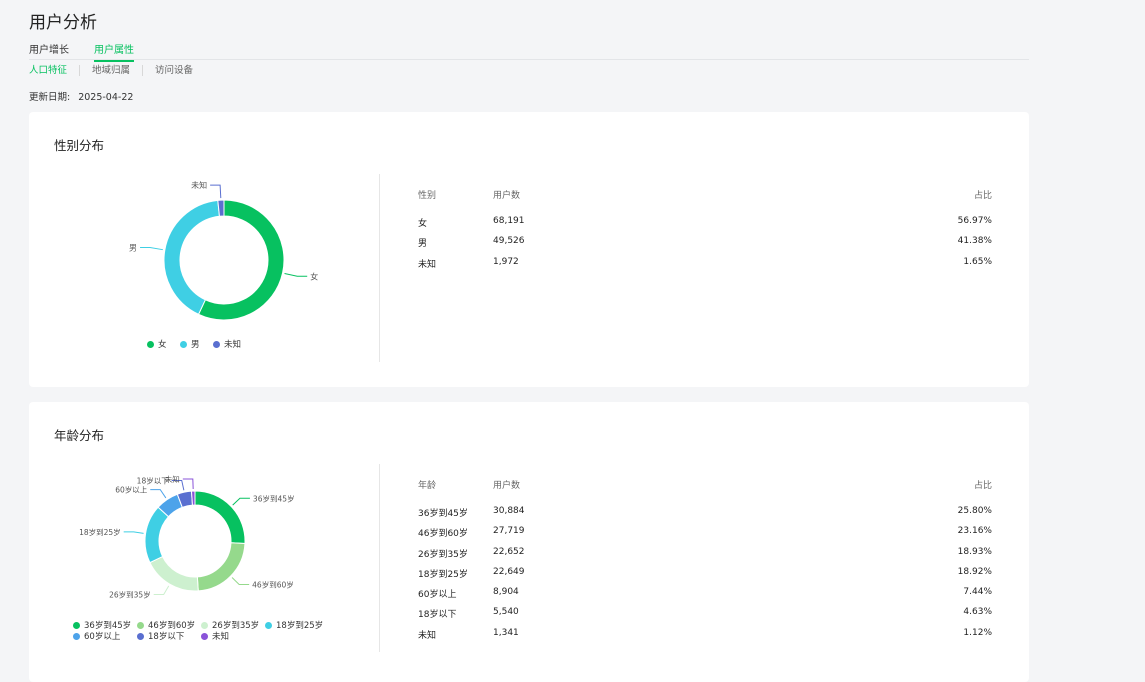 This screenshot has width=1145, height=682. I want to click on table-row: 女 68,191 56.97%, so click(705, 223).